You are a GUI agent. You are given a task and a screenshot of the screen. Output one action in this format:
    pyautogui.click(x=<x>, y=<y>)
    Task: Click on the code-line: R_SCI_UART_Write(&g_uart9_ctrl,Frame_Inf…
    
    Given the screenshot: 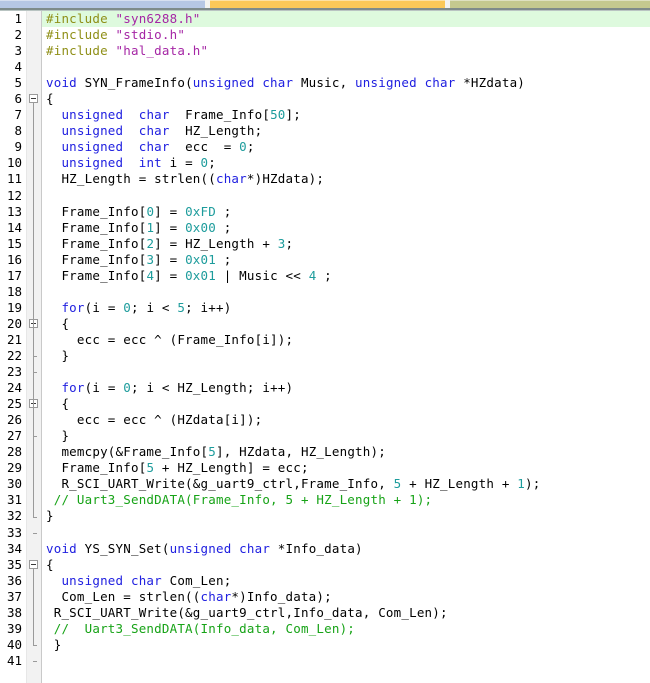 What is the action you would take?
    pyautogui.click(x=346, y=484)
    